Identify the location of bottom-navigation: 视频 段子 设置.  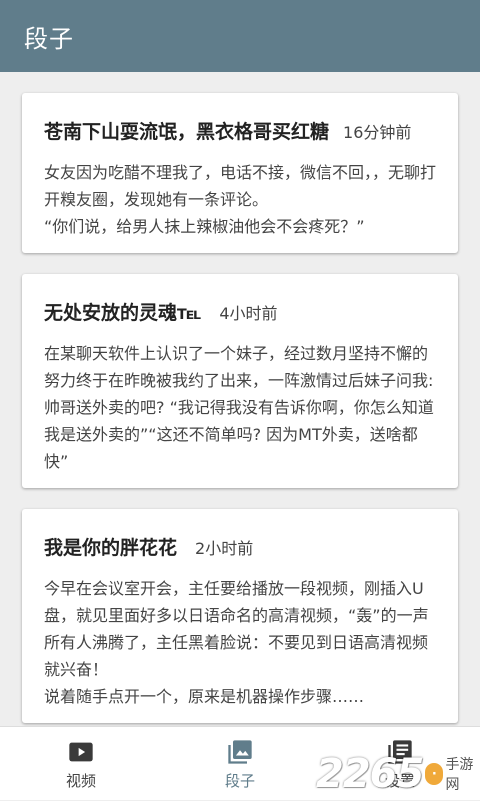
(240, 763).